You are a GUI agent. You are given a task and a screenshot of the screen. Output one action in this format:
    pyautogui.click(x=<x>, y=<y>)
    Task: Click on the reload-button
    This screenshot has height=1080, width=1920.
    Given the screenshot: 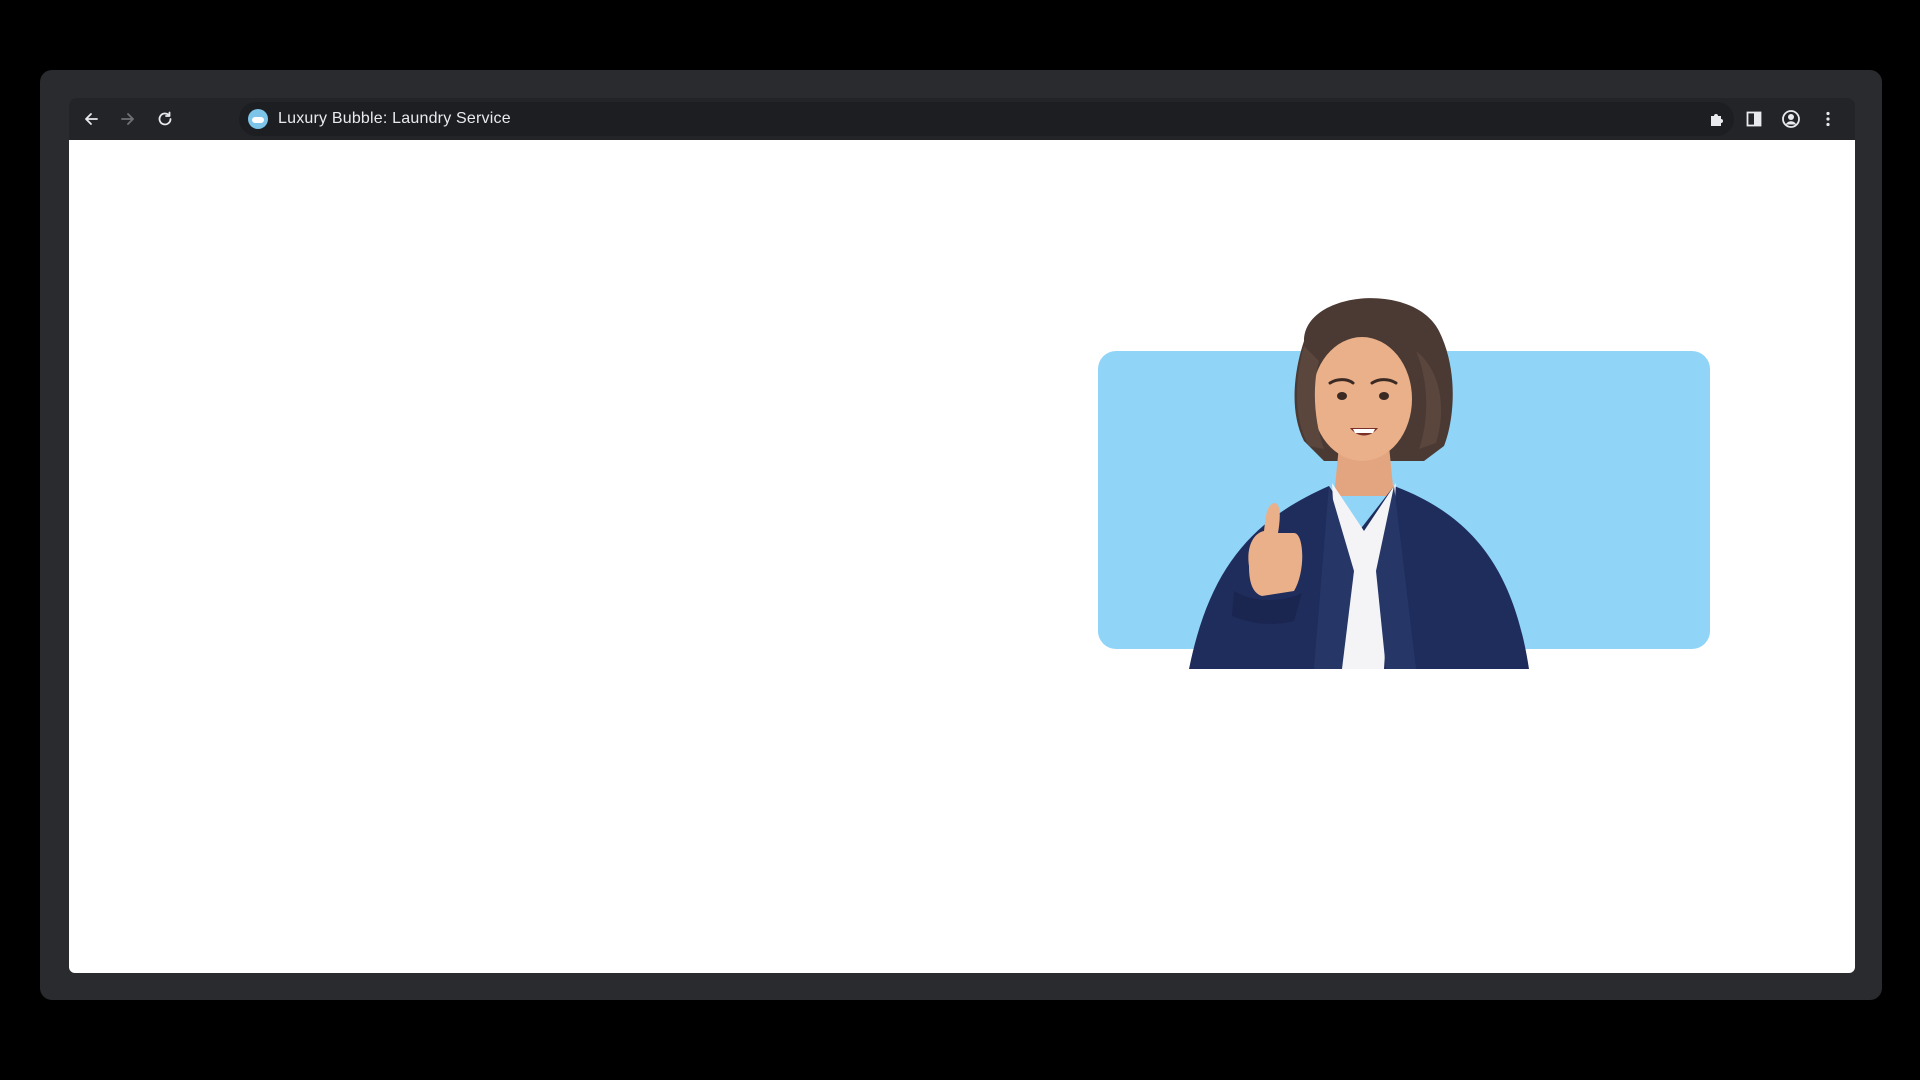 What is the action you would take?
    pyautogui.click(x=165, y=119)
    